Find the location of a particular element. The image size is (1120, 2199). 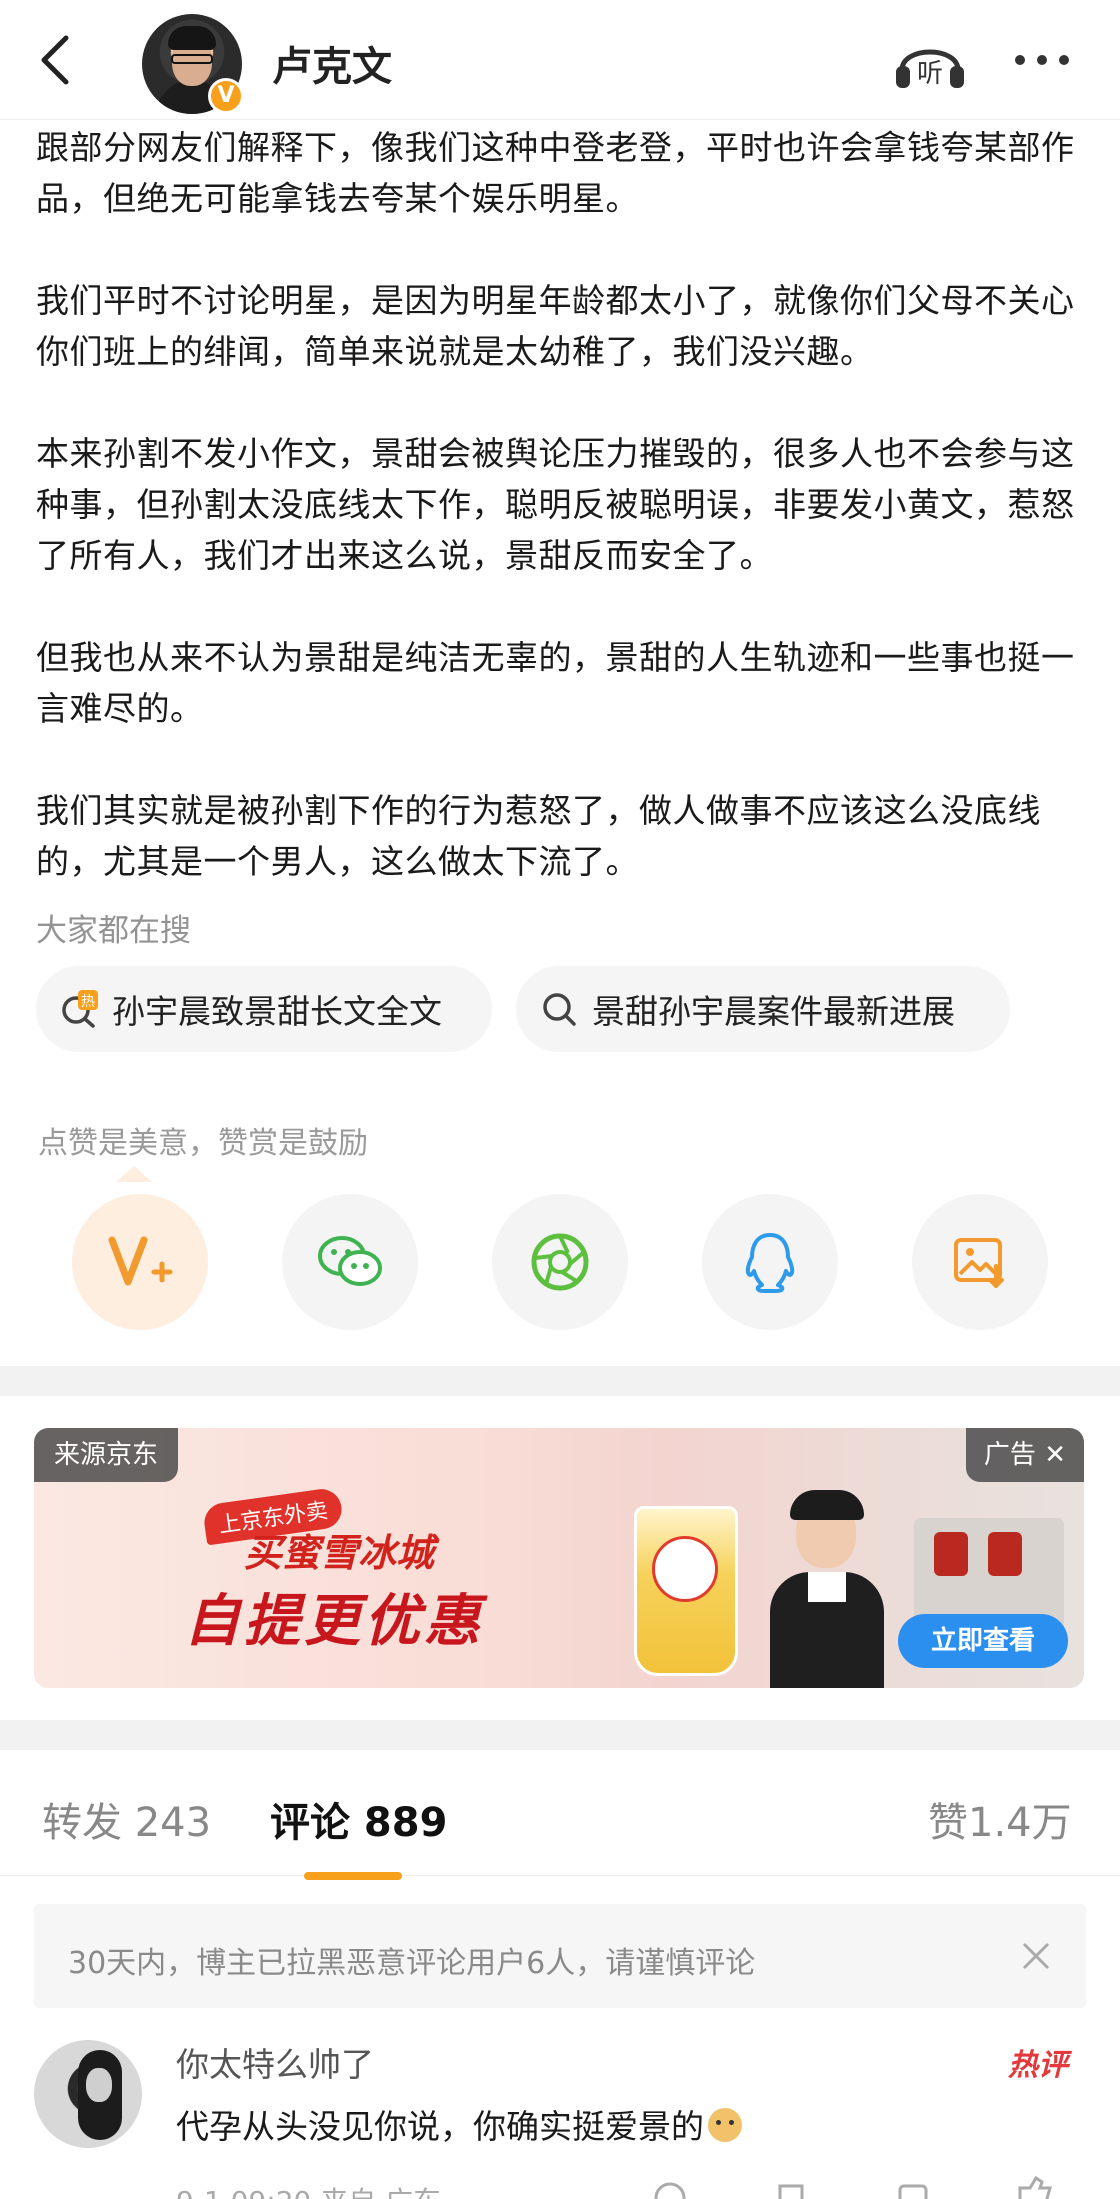

comment-actions is located at coordinates (870, 2187).